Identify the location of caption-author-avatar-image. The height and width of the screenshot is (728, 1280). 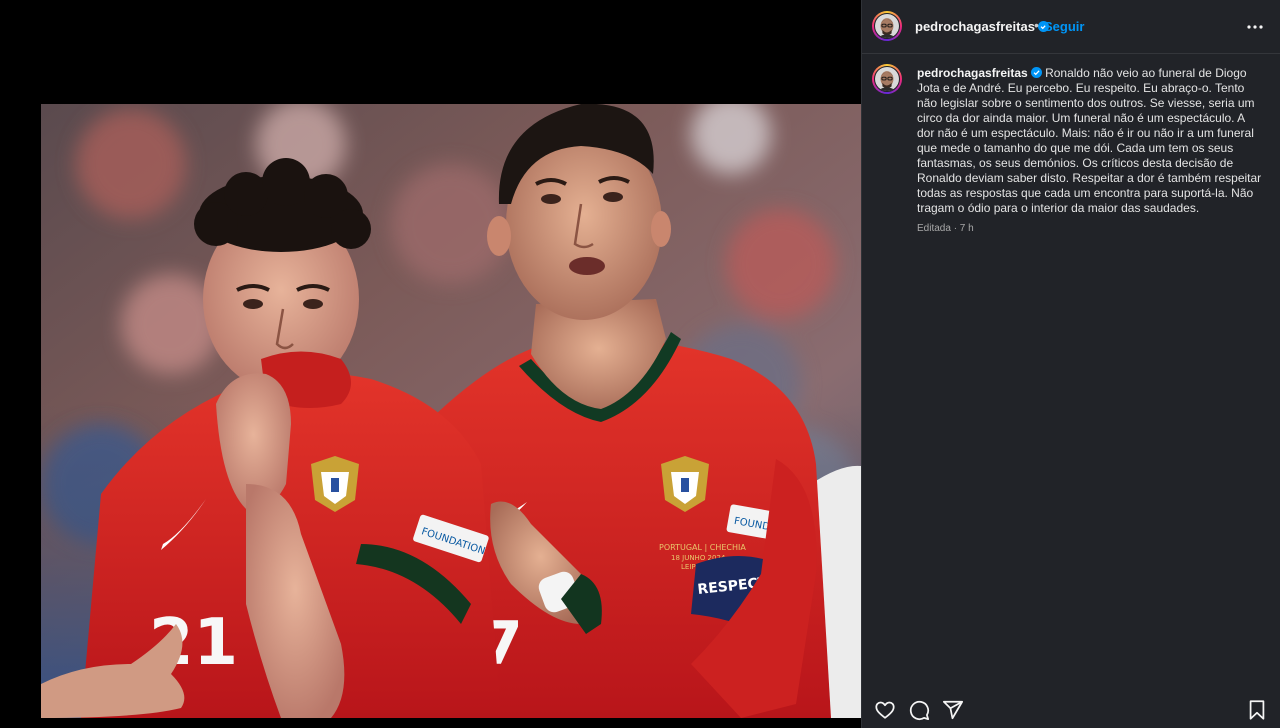
(887, 79).